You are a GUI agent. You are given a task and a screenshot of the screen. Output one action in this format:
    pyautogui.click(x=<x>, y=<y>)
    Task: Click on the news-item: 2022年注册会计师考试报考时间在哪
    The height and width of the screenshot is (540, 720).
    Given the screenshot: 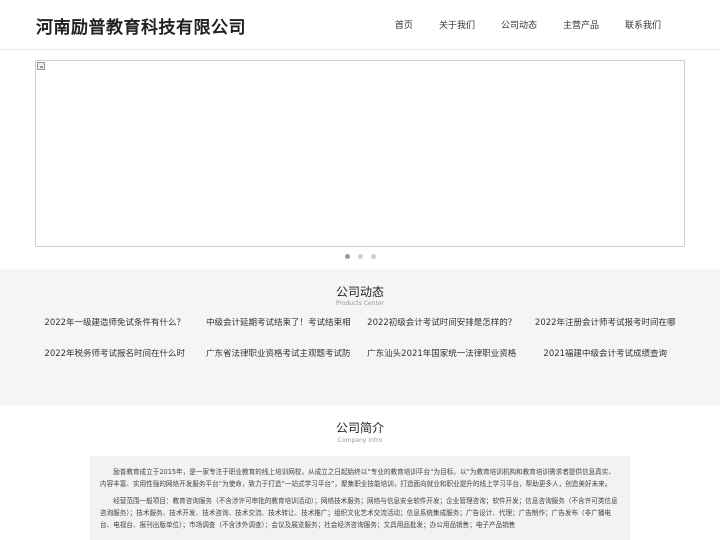 What is the action you would take?
    pyautogui.click(x=606, y=323)
    